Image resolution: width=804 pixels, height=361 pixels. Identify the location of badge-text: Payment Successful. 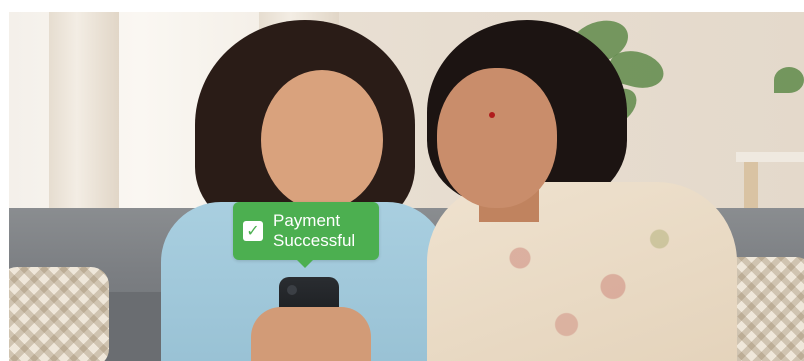
(314, 231).